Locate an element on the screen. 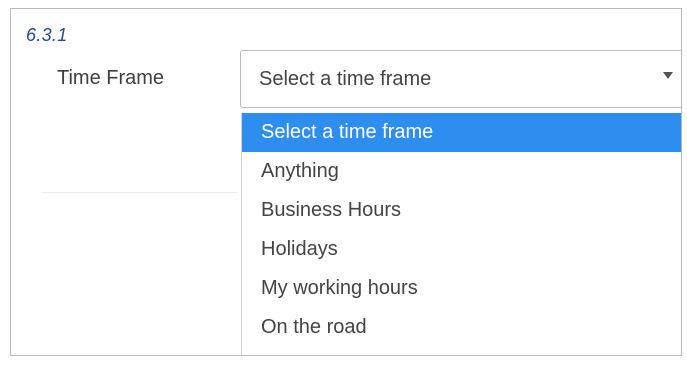  time-frame-selected-value: Select a time frame is located at coordinates (345, 79).